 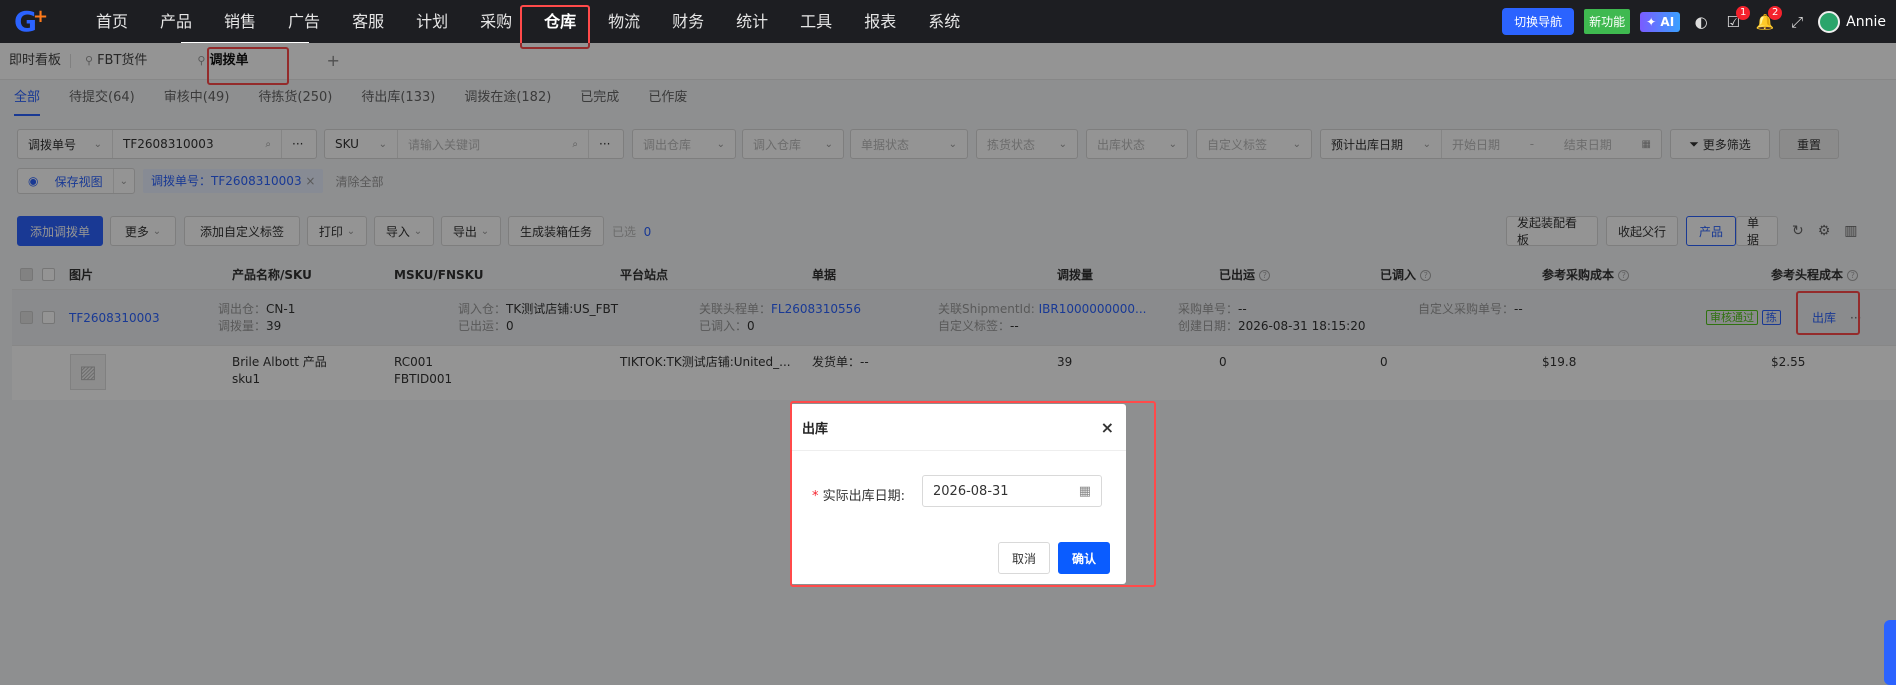 I want to click on cancel-label: 取消, so click(x=1023, y=558).